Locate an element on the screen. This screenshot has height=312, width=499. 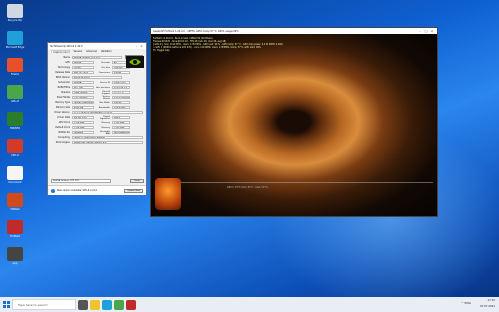
tab-sensors: Sensors is located at coordinates (77, 51).